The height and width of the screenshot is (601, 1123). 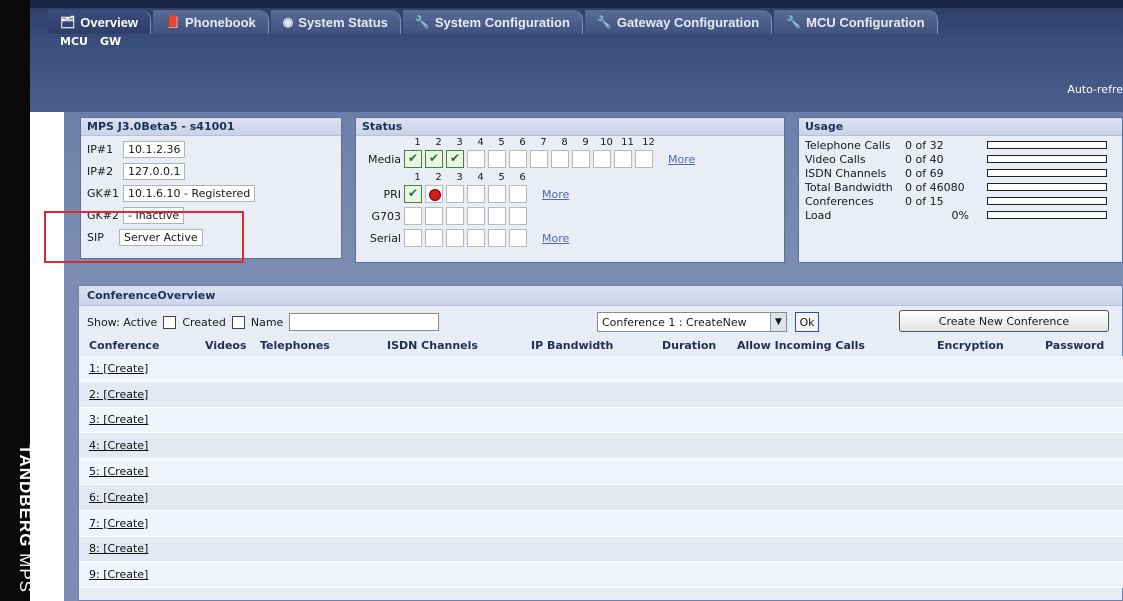 I want to click on create-conference-link: 9: [Create], so click(x=118, y=574).